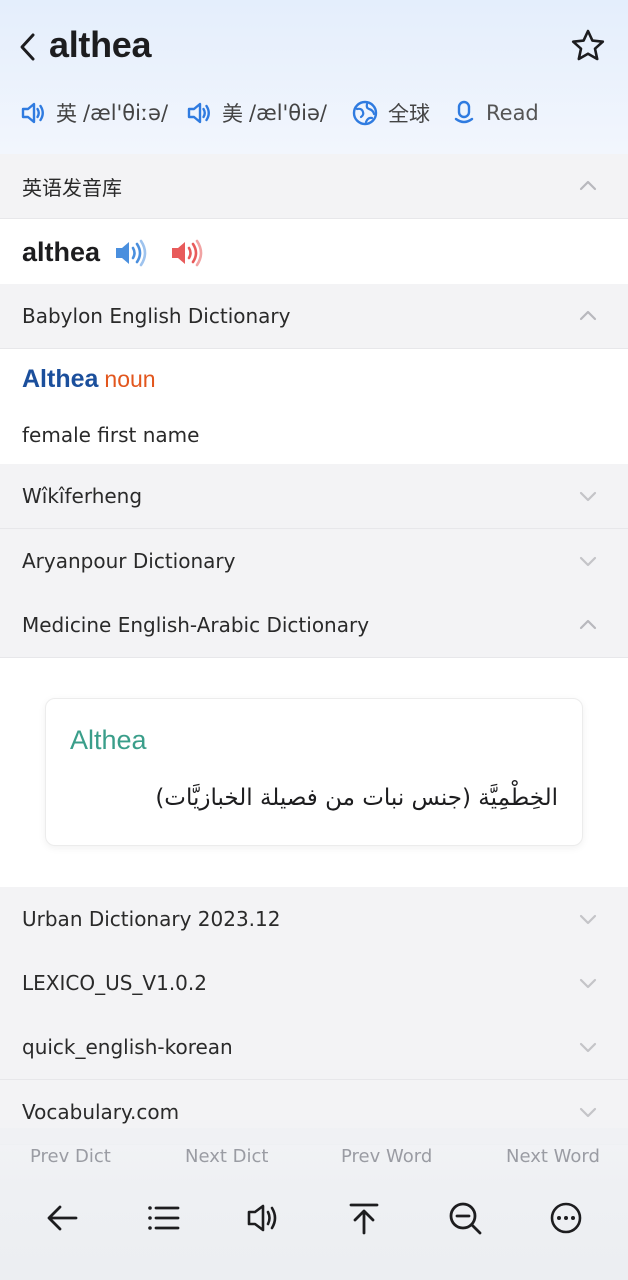 The image size is (628, 1280). Describe the element at coordinates (62, 1218) in the screenshot. I see `back-arrow-icon` at that location.